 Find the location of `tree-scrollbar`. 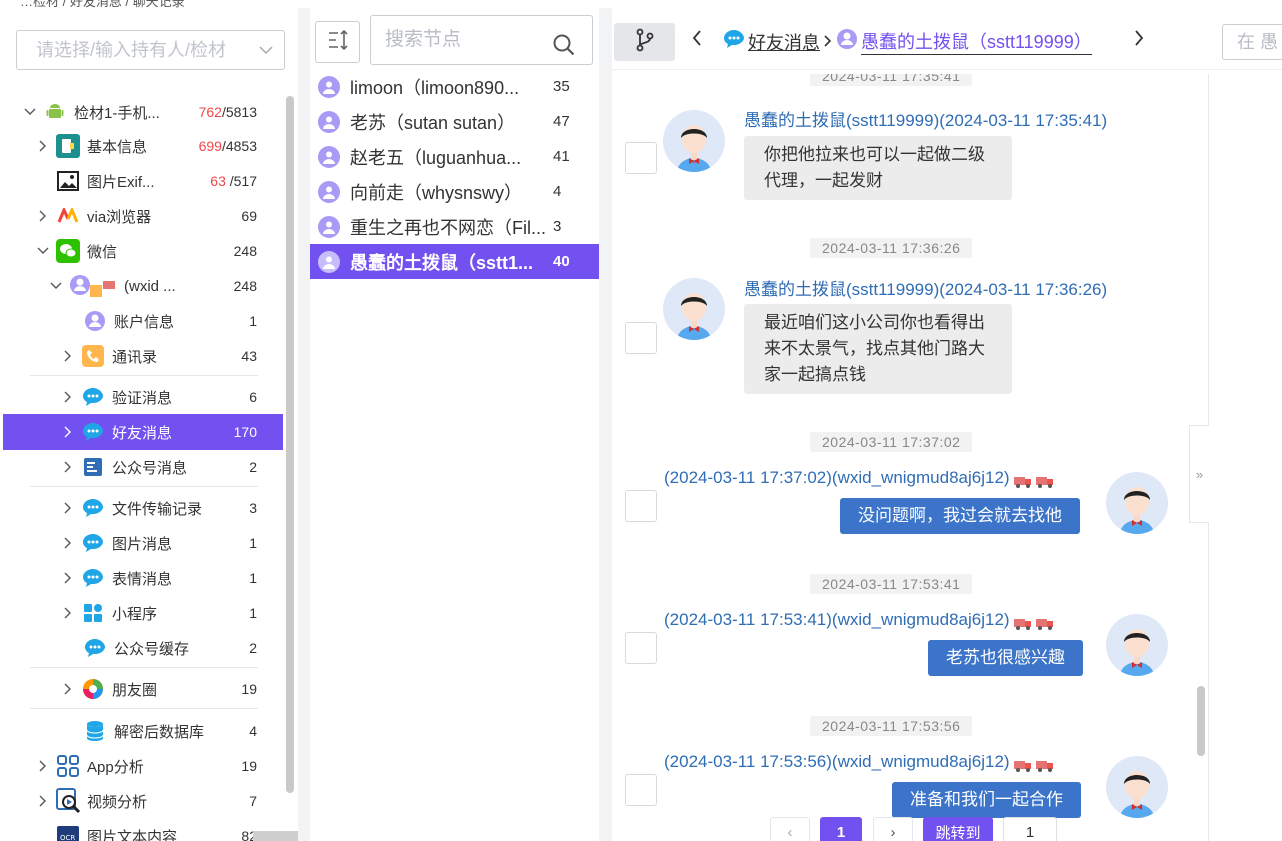

tree-scrollbar is located at coordinates (290, 444).